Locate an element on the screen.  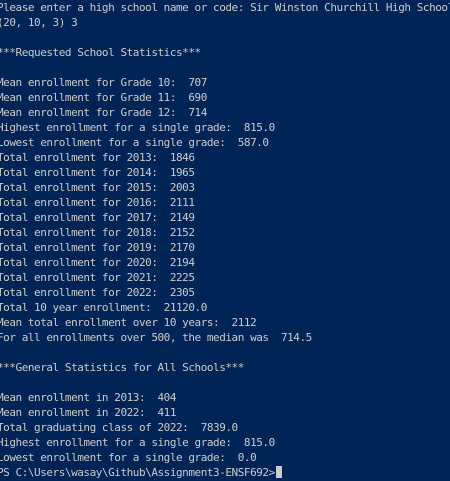
section-heading: ***General Statistics for All Schools*** is located at coordinates (122, 367).